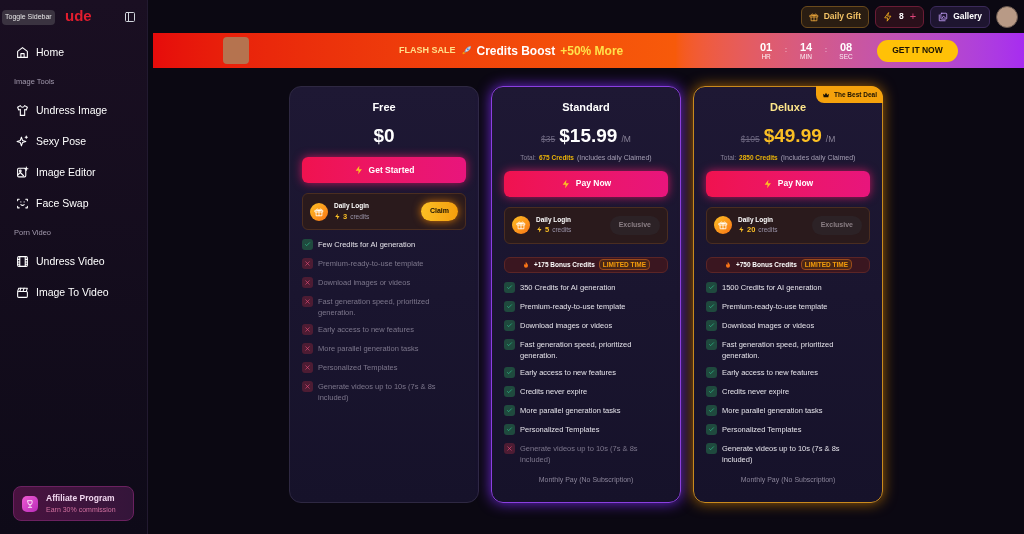 This screenshot has width=1024, height=534. Describe the element at coordinates (917, 50) in the screenshot. I see `get-it-now-button: GET IT NOW` at that location.